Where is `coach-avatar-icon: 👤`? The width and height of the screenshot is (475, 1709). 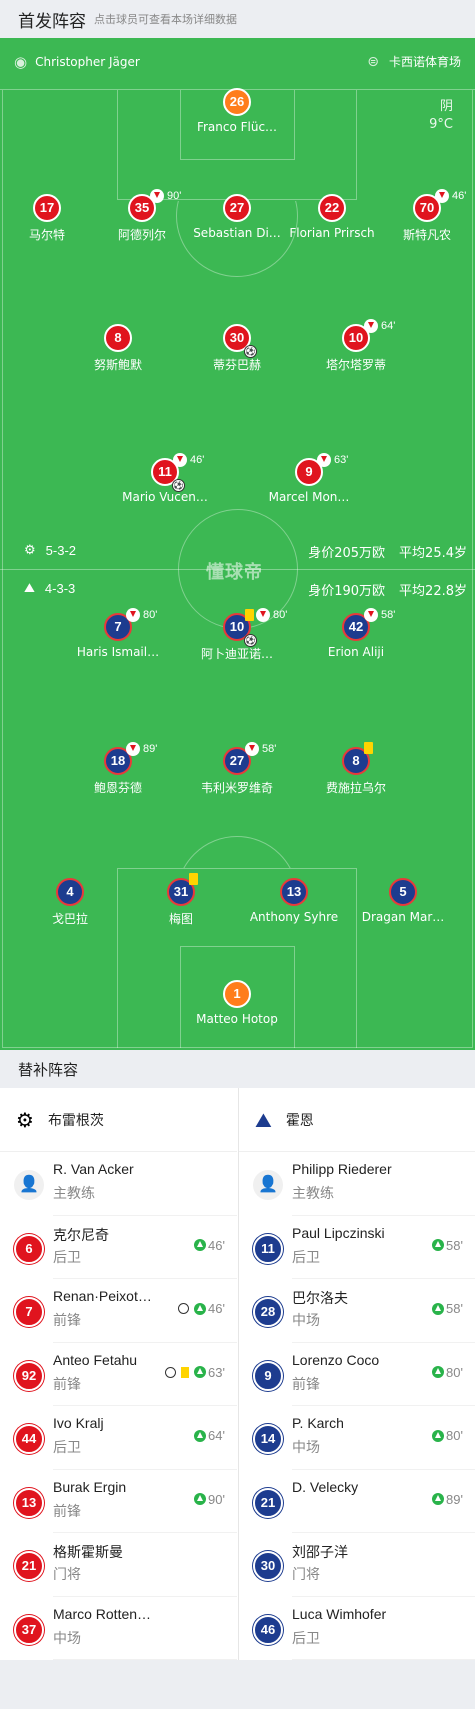 coach-avatar-icon: 👤 is located at coordinates (268, 1185).